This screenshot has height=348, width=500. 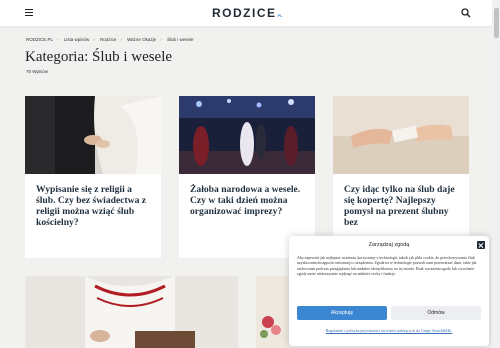 What do you see at coordinates (389, 245) in the screenshot?
I see `cookie-dialog-title: Zarządzaj zgodą` at bounding box center [389, 245].